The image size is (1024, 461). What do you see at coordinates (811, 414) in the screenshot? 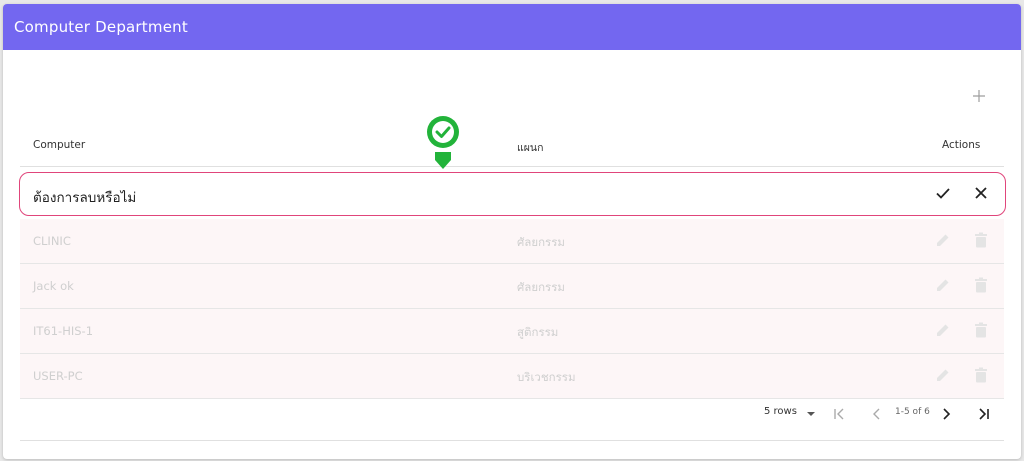
I see `dropdown-arrow-icon` at bounding box center [811, 414].